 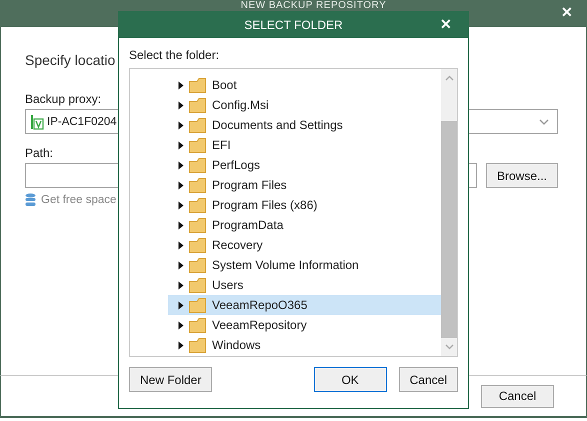 I want to click on database-icon, so click(x=30, y=200).